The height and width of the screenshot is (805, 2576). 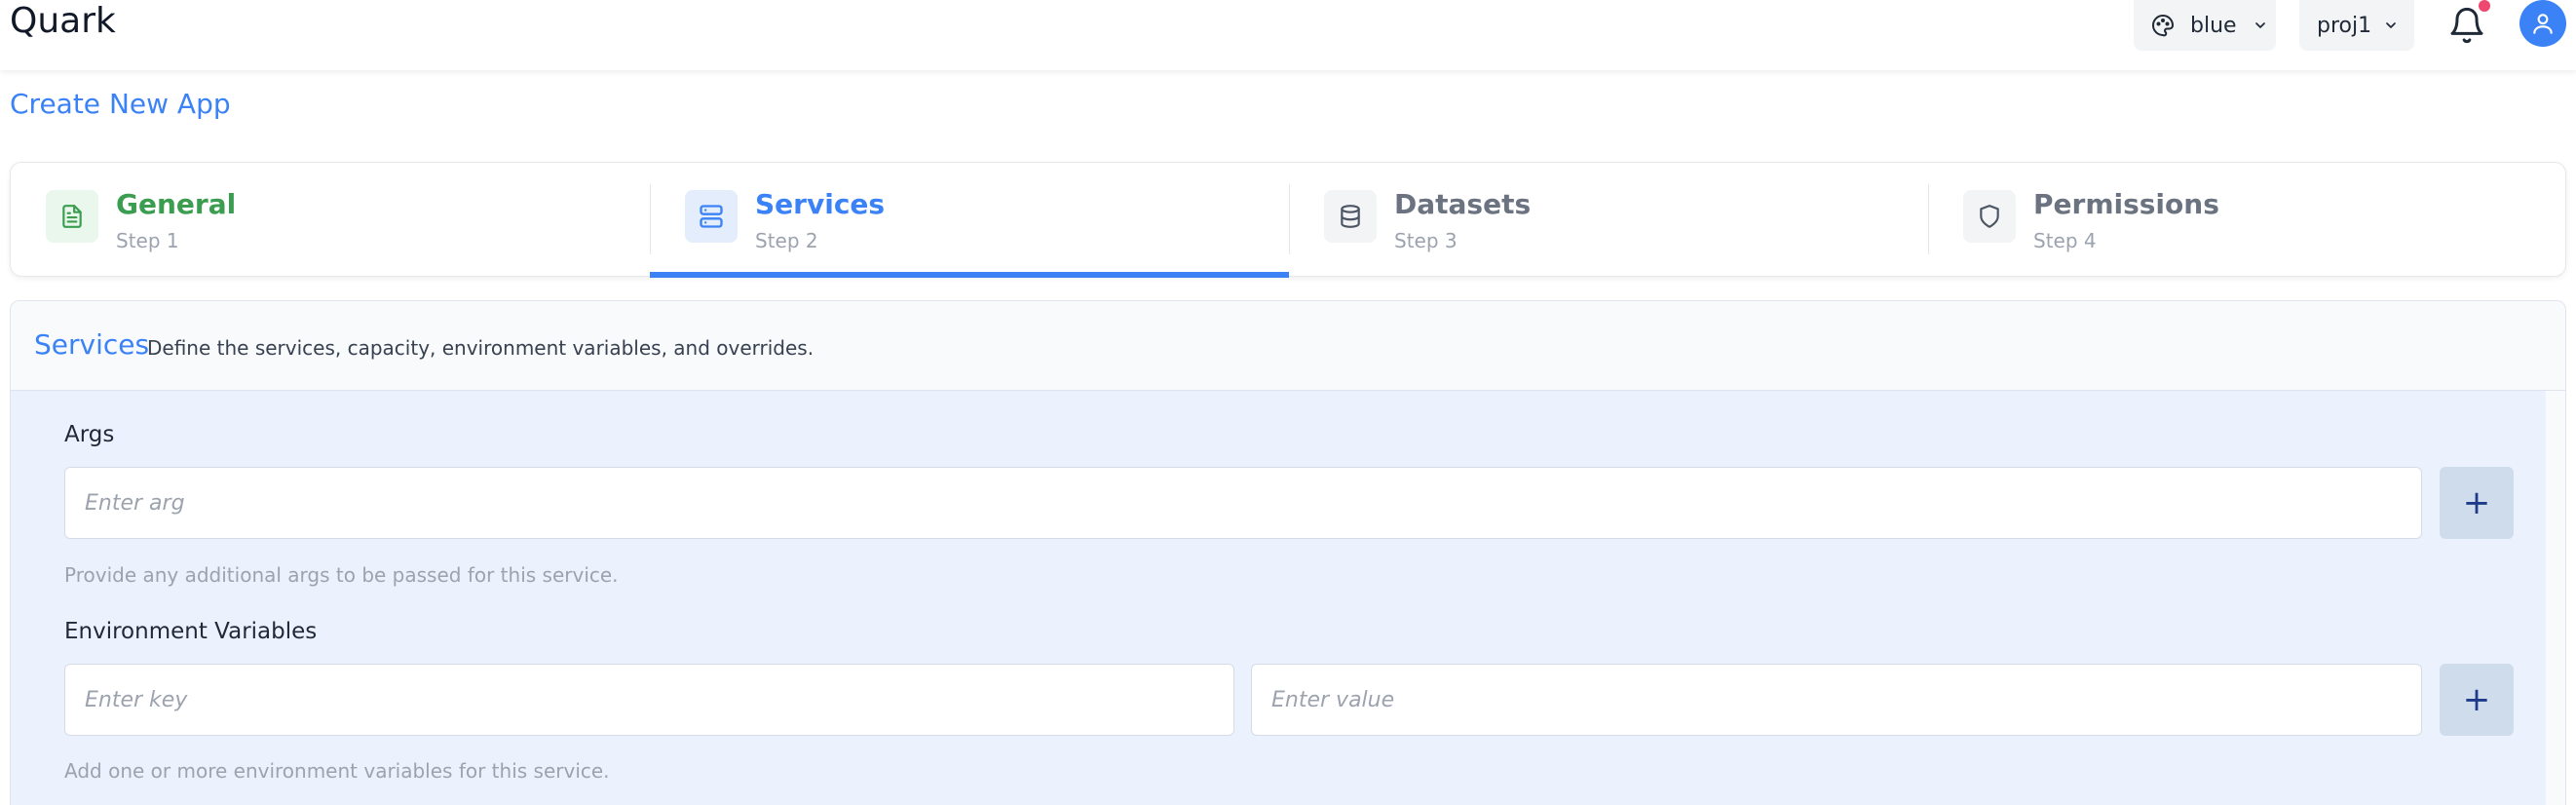 I want to click on theme-selector: blue, so click(x=2205, y=25).